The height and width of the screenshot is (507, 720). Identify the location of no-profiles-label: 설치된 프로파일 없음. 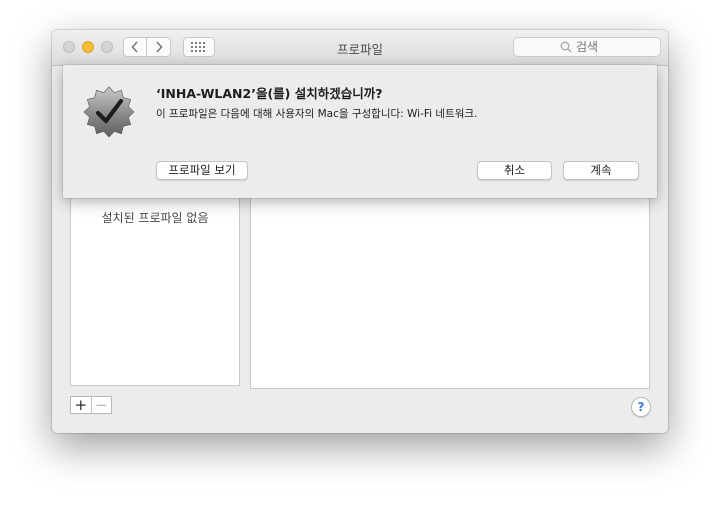
(155, 218).